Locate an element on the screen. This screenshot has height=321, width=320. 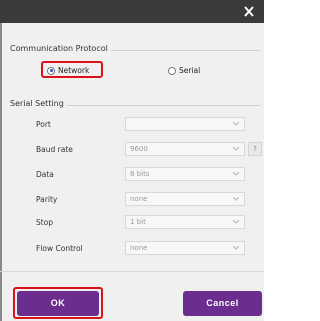
data-select: 8 bits is located at coordinates (185, 174).